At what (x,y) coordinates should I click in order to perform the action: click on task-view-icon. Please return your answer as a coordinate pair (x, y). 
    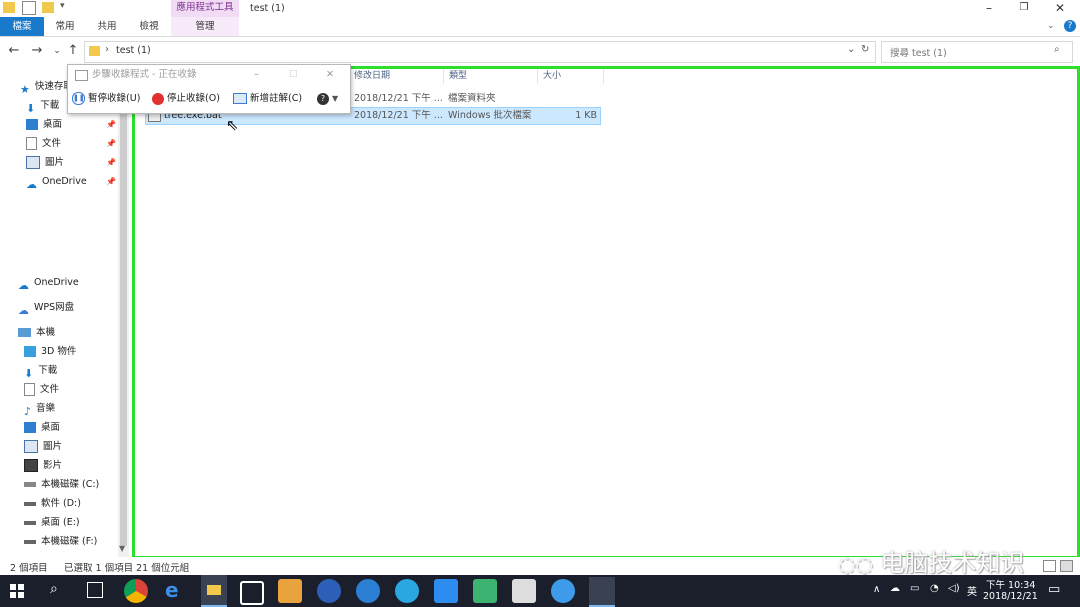
    Looking at the image, I should click on (95, 590).